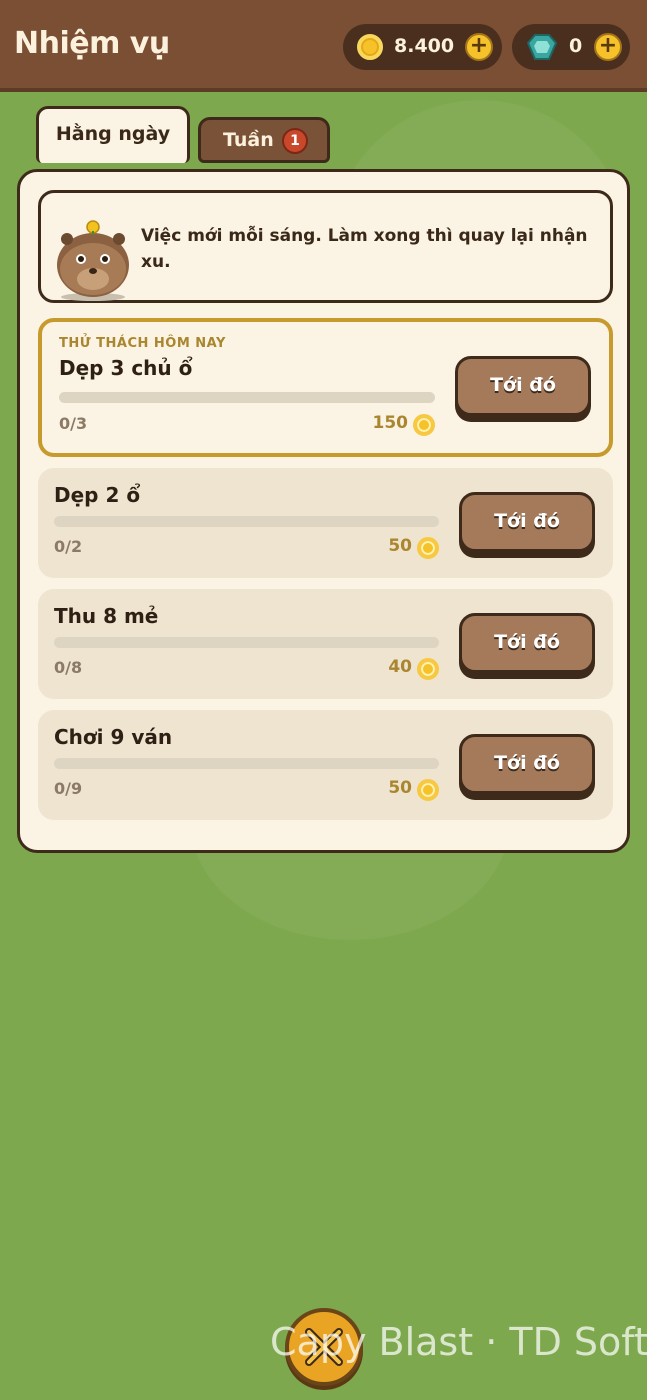 This screenshot has width=647, height=1400. What do you see at coordinates (126, 368) in the screenshot?
I see `quest-title: Dẹp 3 chủ ổ` at bounding box center [126, 368].